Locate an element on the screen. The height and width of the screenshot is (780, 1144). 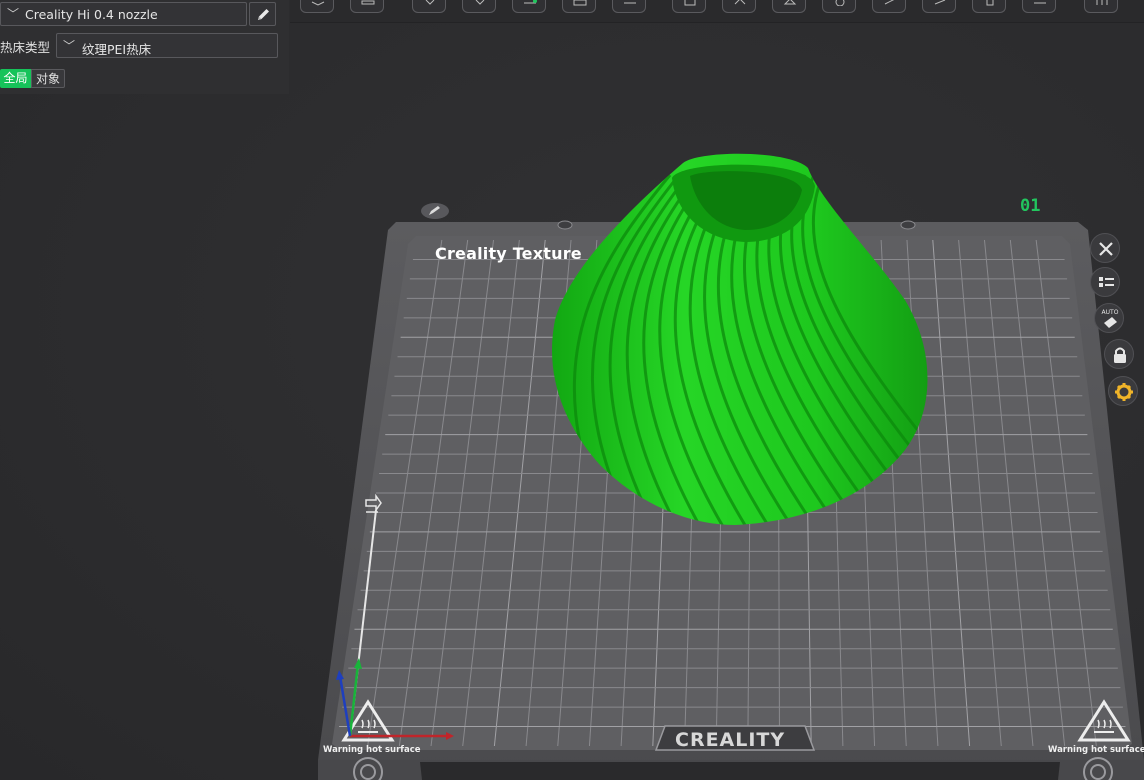
auto-arrange-button: AUTO is located at coordinates (1109, 318).